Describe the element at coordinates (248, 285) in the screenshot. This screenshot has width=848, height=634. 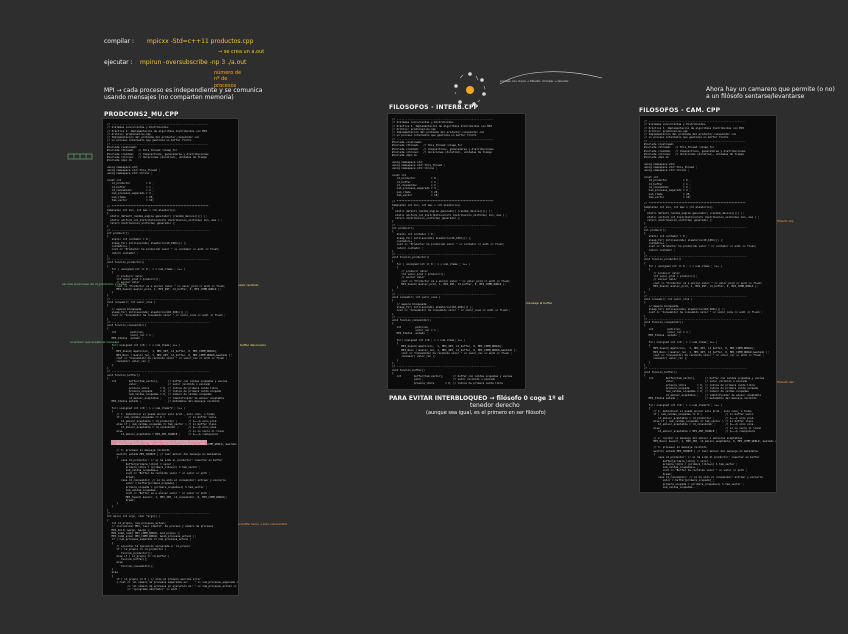
I see `annotation-right-1: valor recibido` at that location.